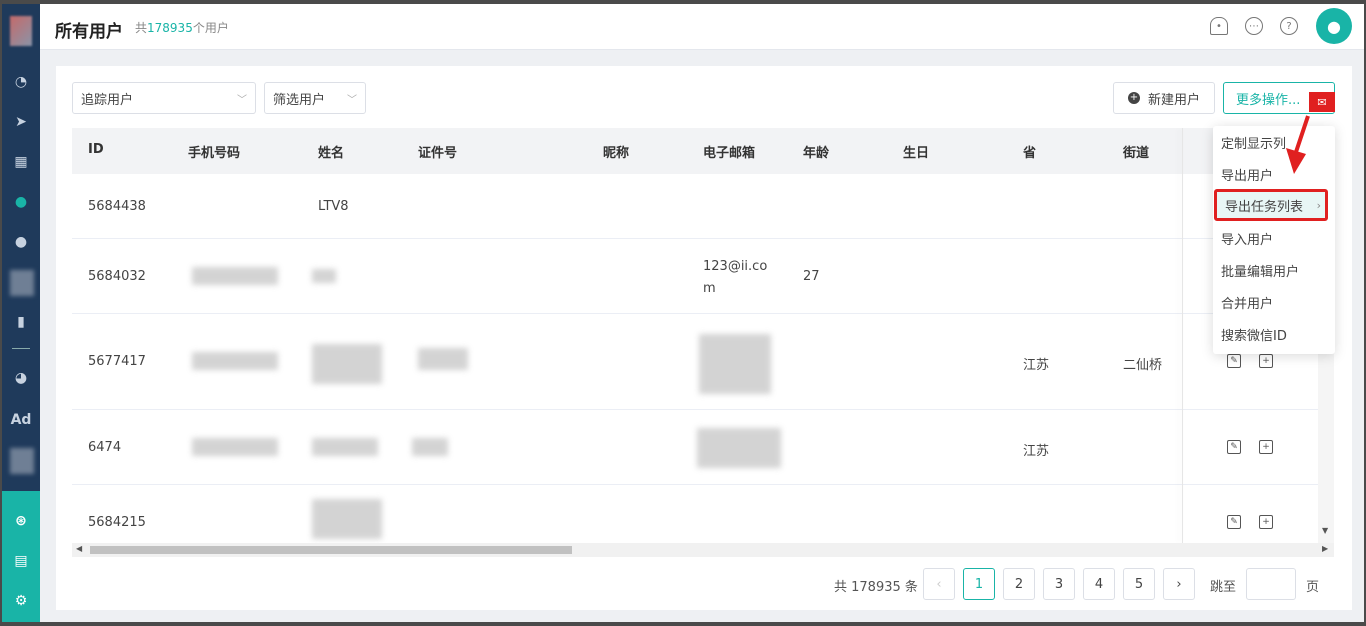 The width and height of the screenshot is (1366, 626). Describe the element at coordinates (1059, 584) in the screenshot. I see `page-button-3: 3` at that location.